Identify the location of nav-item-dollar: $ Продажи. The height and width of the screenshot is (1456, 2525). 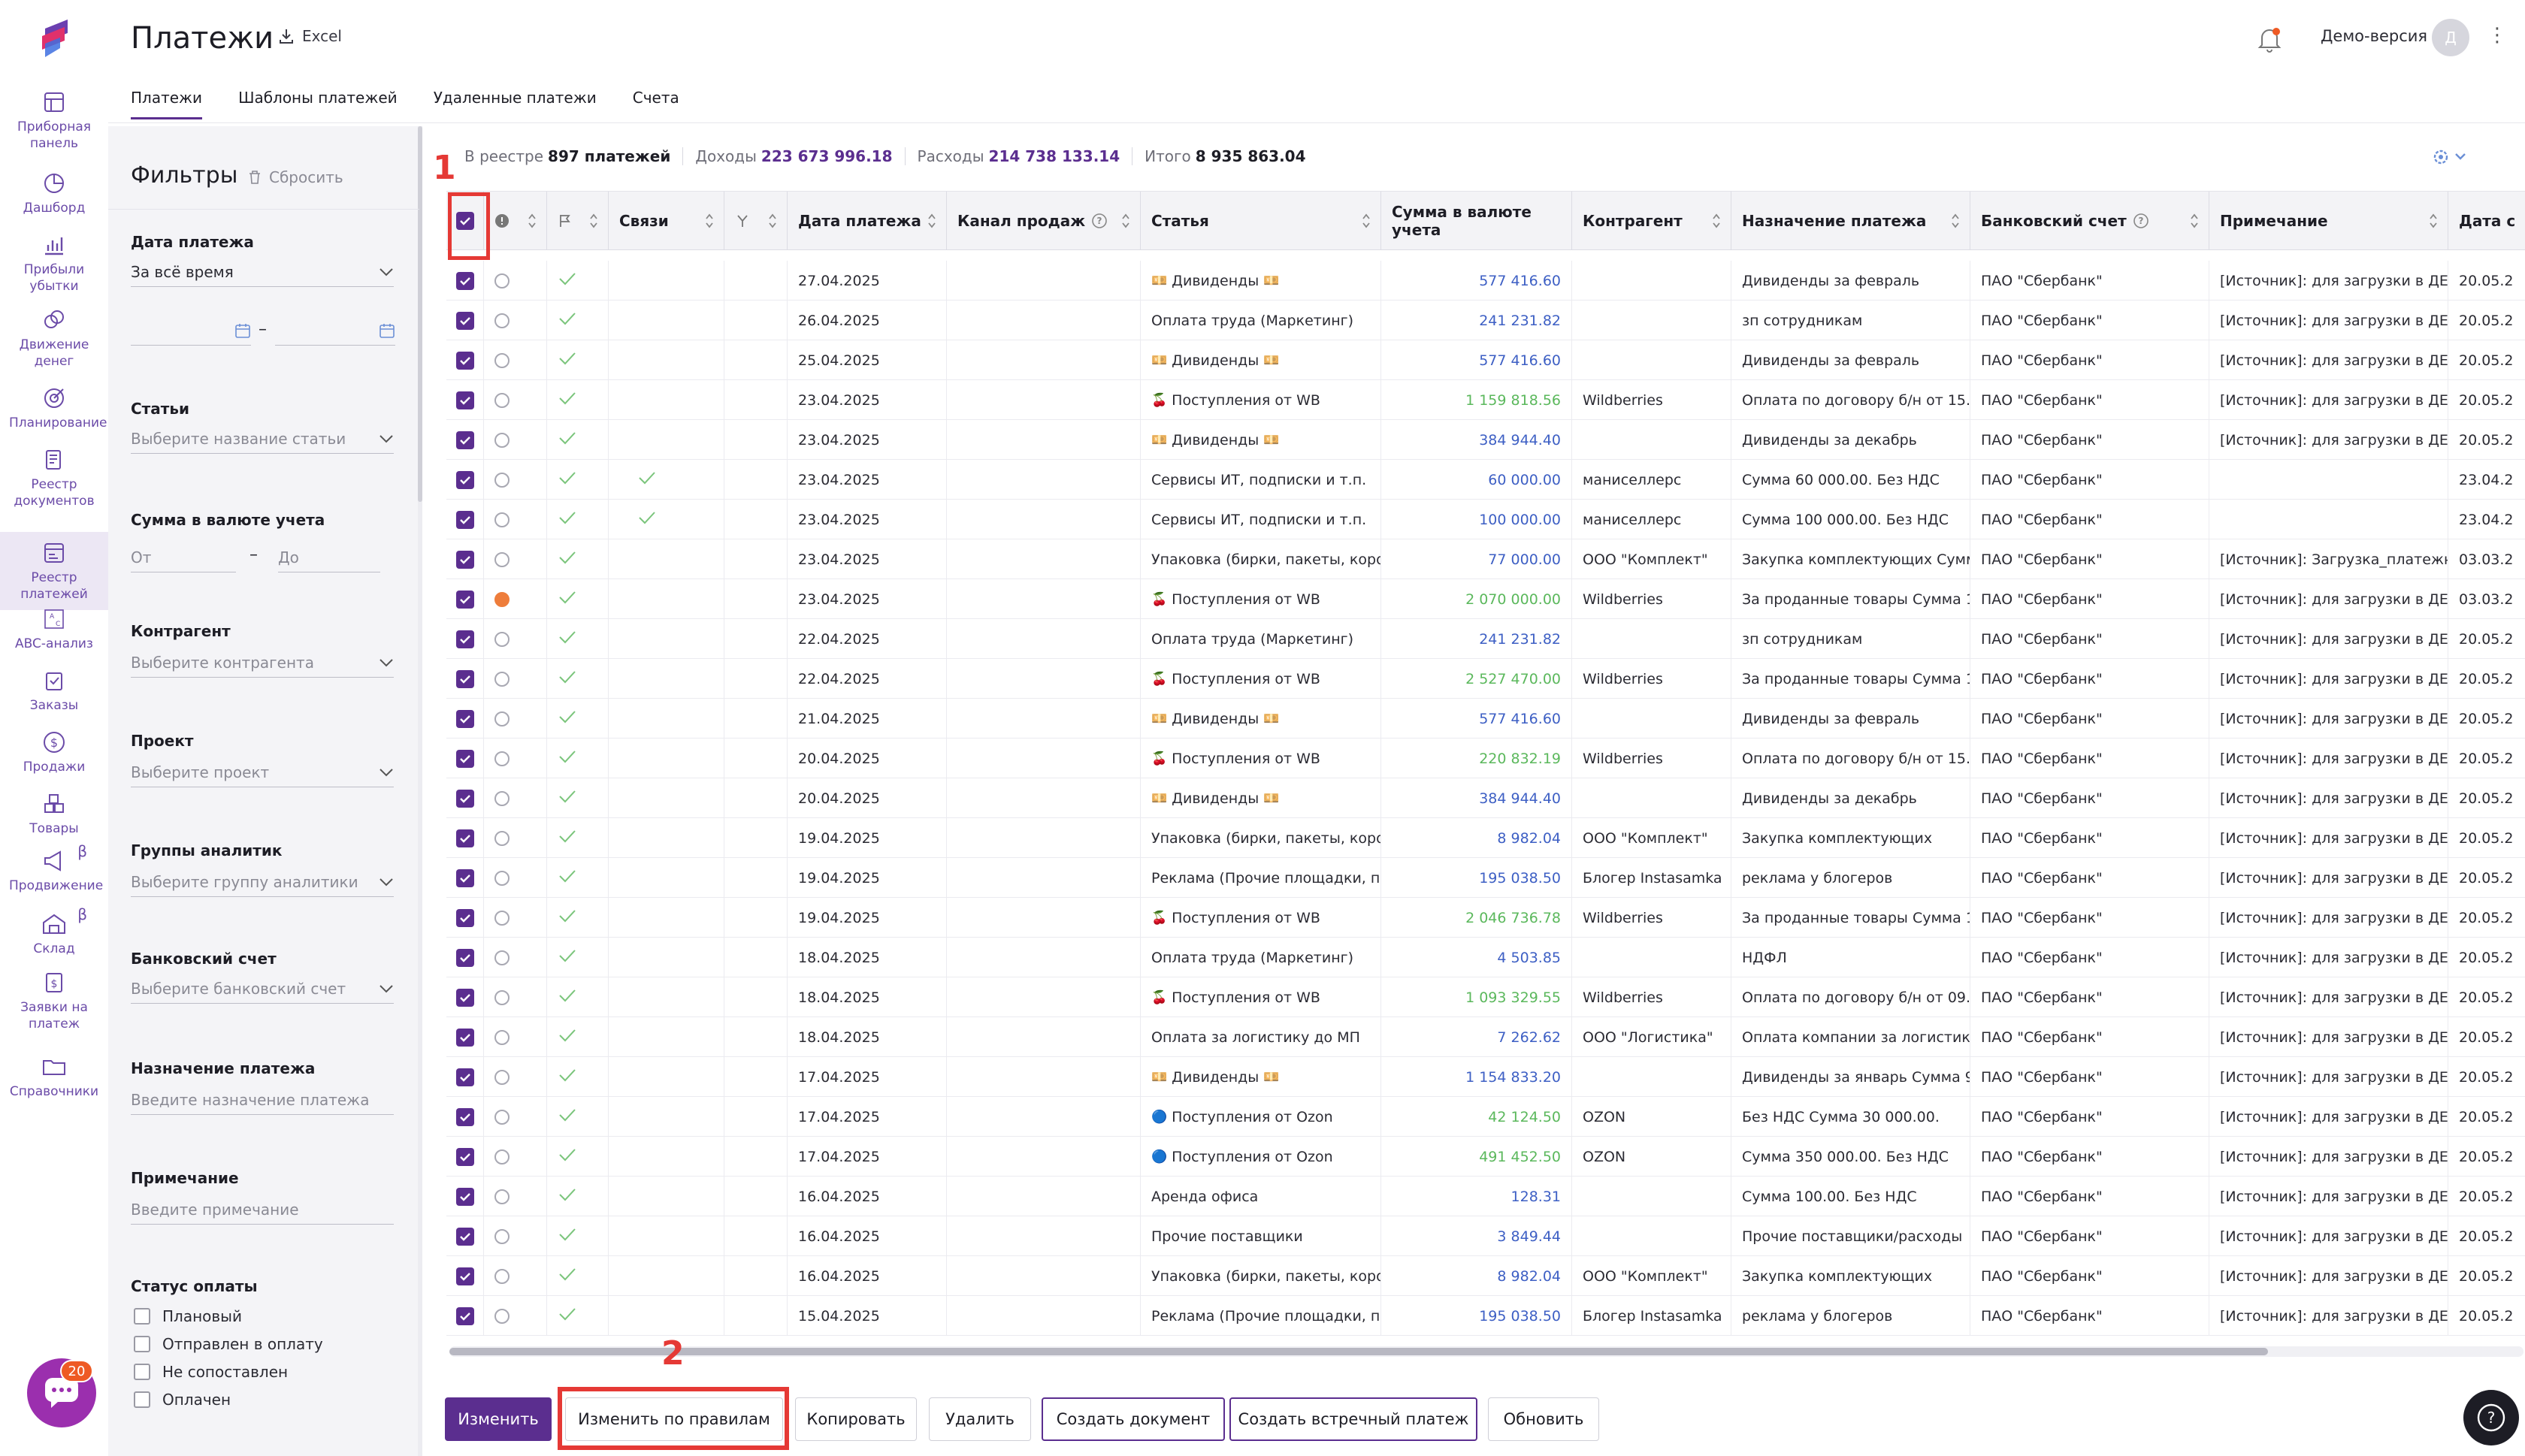
(54, 752).